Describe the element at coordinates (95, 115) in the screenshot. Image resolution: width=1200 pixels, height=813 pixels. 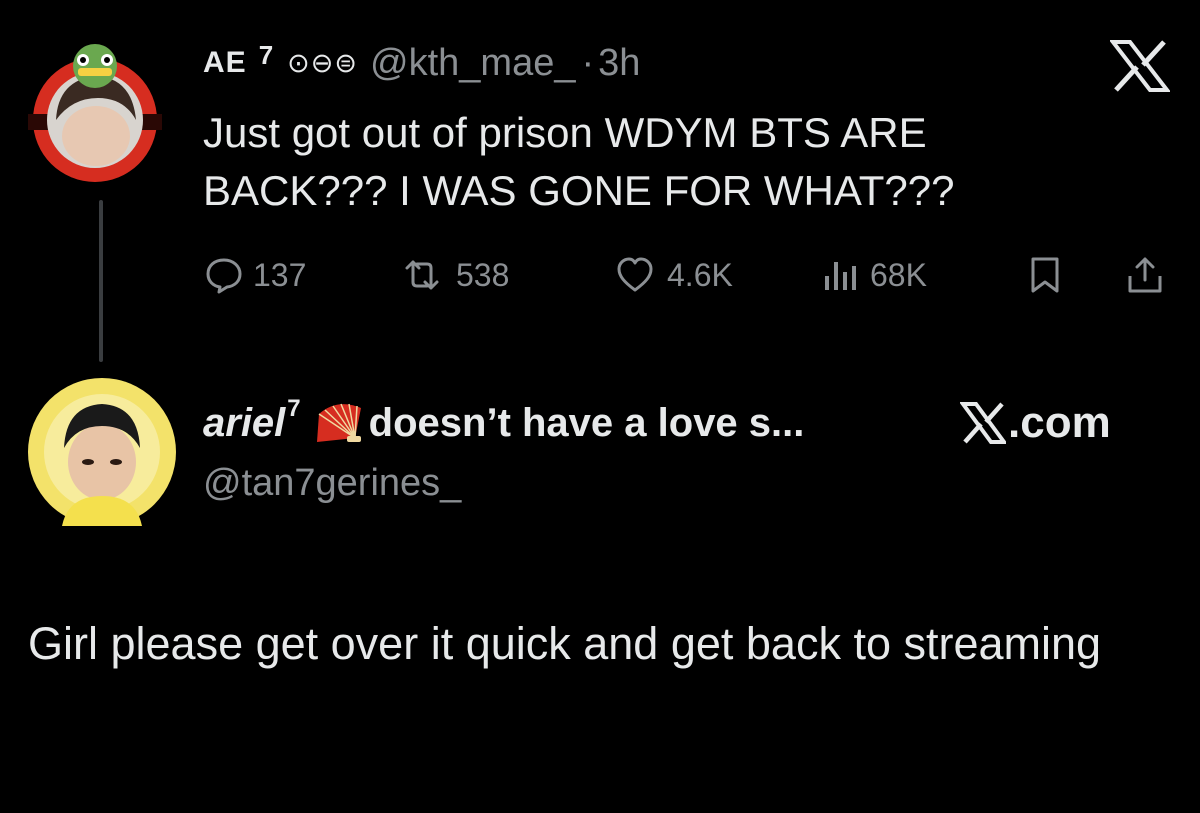
I see `avatar-ae` at that location.